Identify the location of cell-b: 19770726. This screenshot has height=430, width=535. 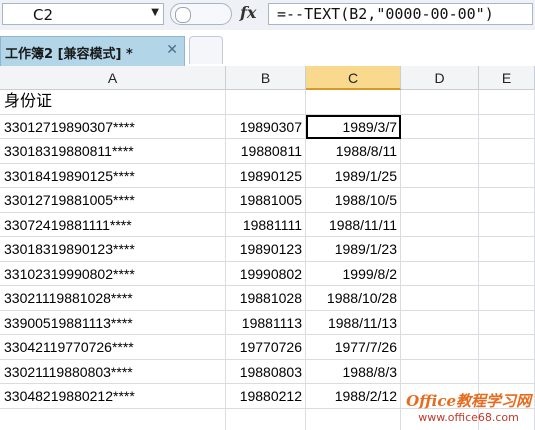
(266, 347).